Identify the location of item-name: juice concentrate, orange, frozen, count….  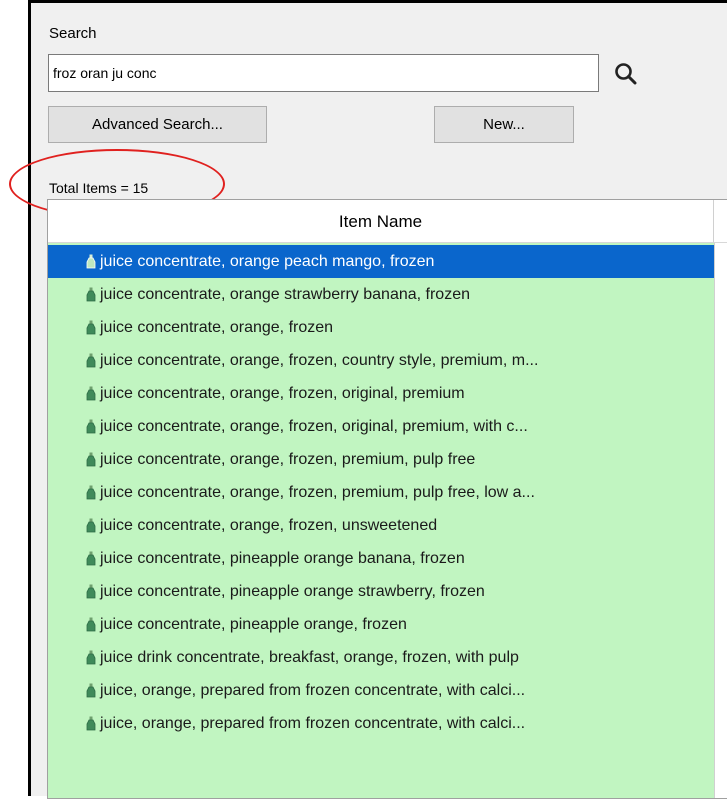
(319, 360).